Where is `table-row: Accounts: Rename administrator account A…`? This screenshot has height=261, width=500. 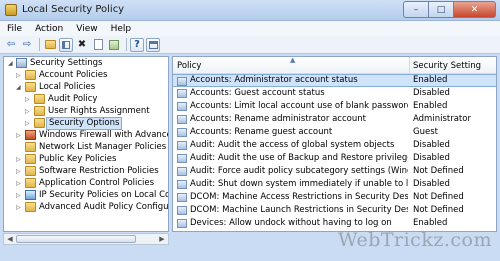
table-row: Accounts: Rename administrator account A… is located at coordinates (334, 119).